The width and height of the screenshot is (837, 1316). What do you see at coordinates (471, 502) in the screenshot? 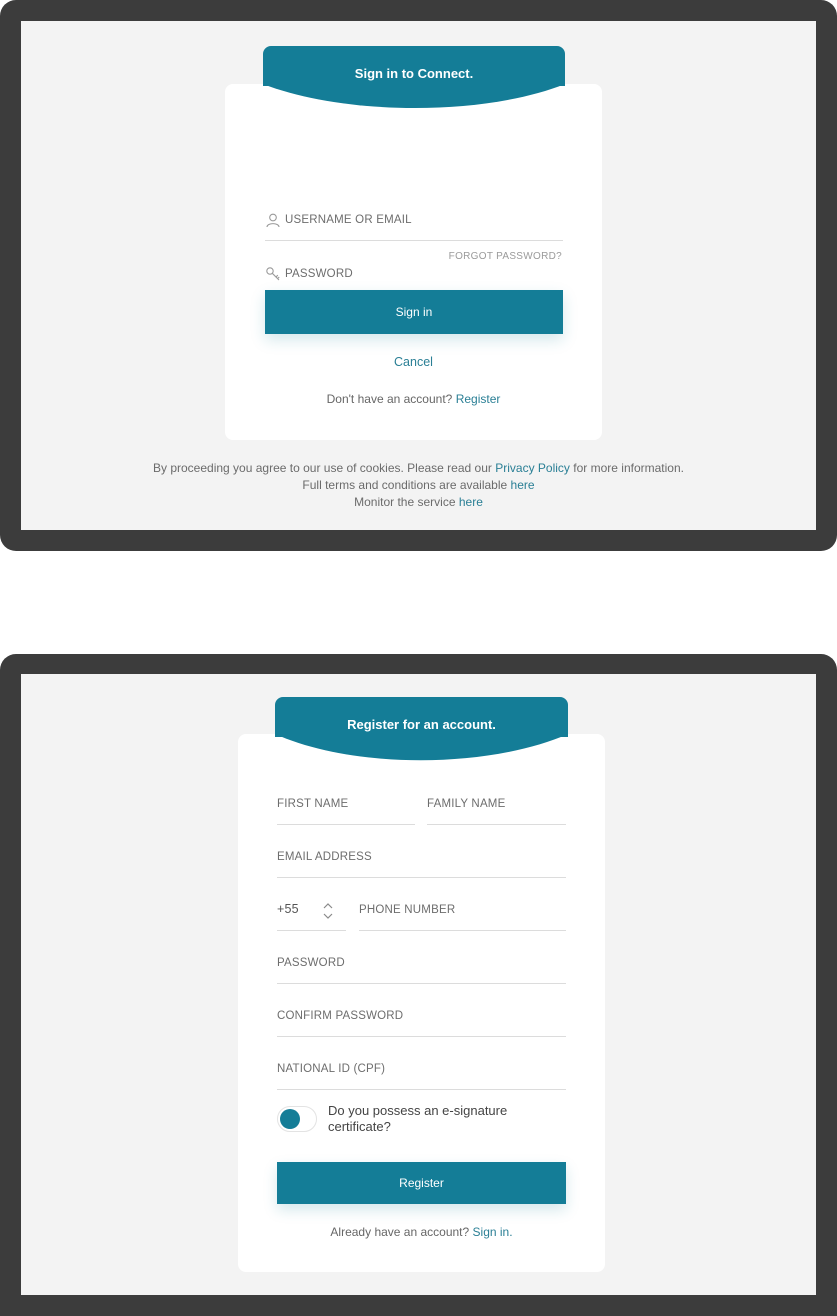
I see `monitor-link: here` at bounding box center [471, 502].